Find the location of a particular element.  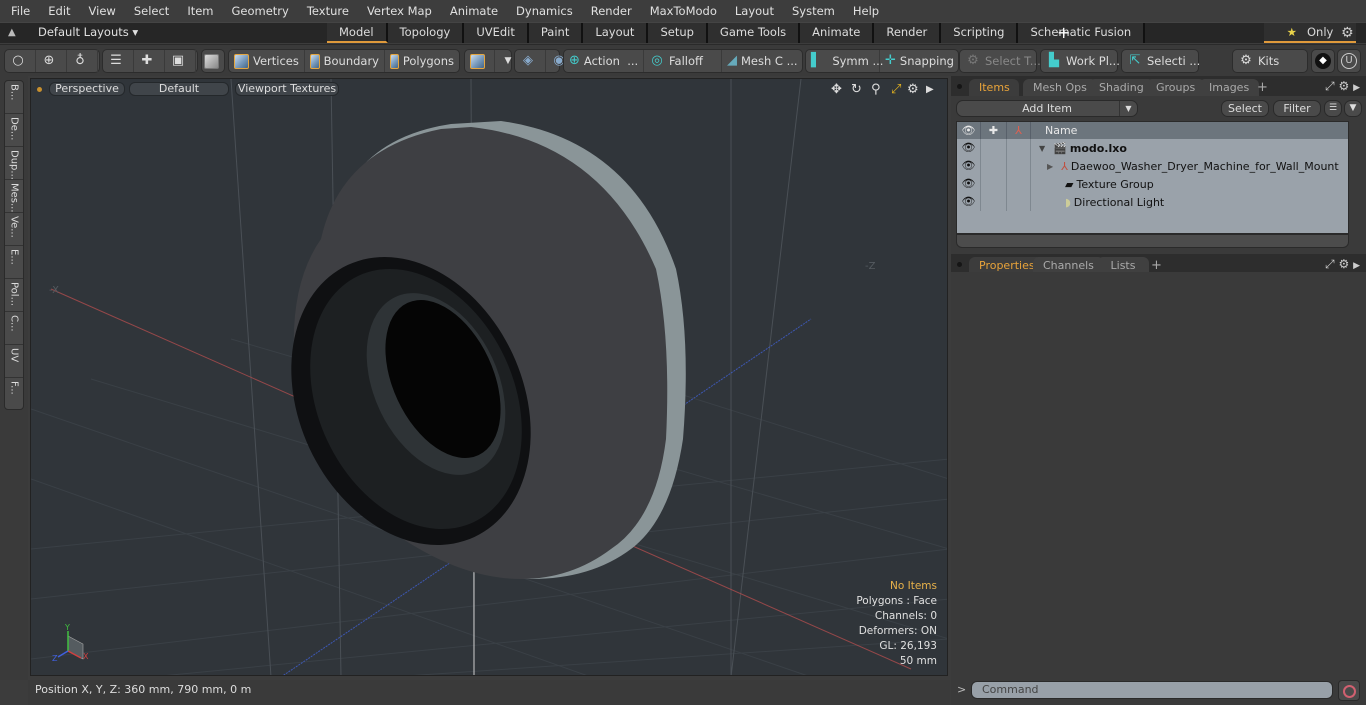

add-item-dropdown-icon: ▼ is located at coordinates (1128, 108).